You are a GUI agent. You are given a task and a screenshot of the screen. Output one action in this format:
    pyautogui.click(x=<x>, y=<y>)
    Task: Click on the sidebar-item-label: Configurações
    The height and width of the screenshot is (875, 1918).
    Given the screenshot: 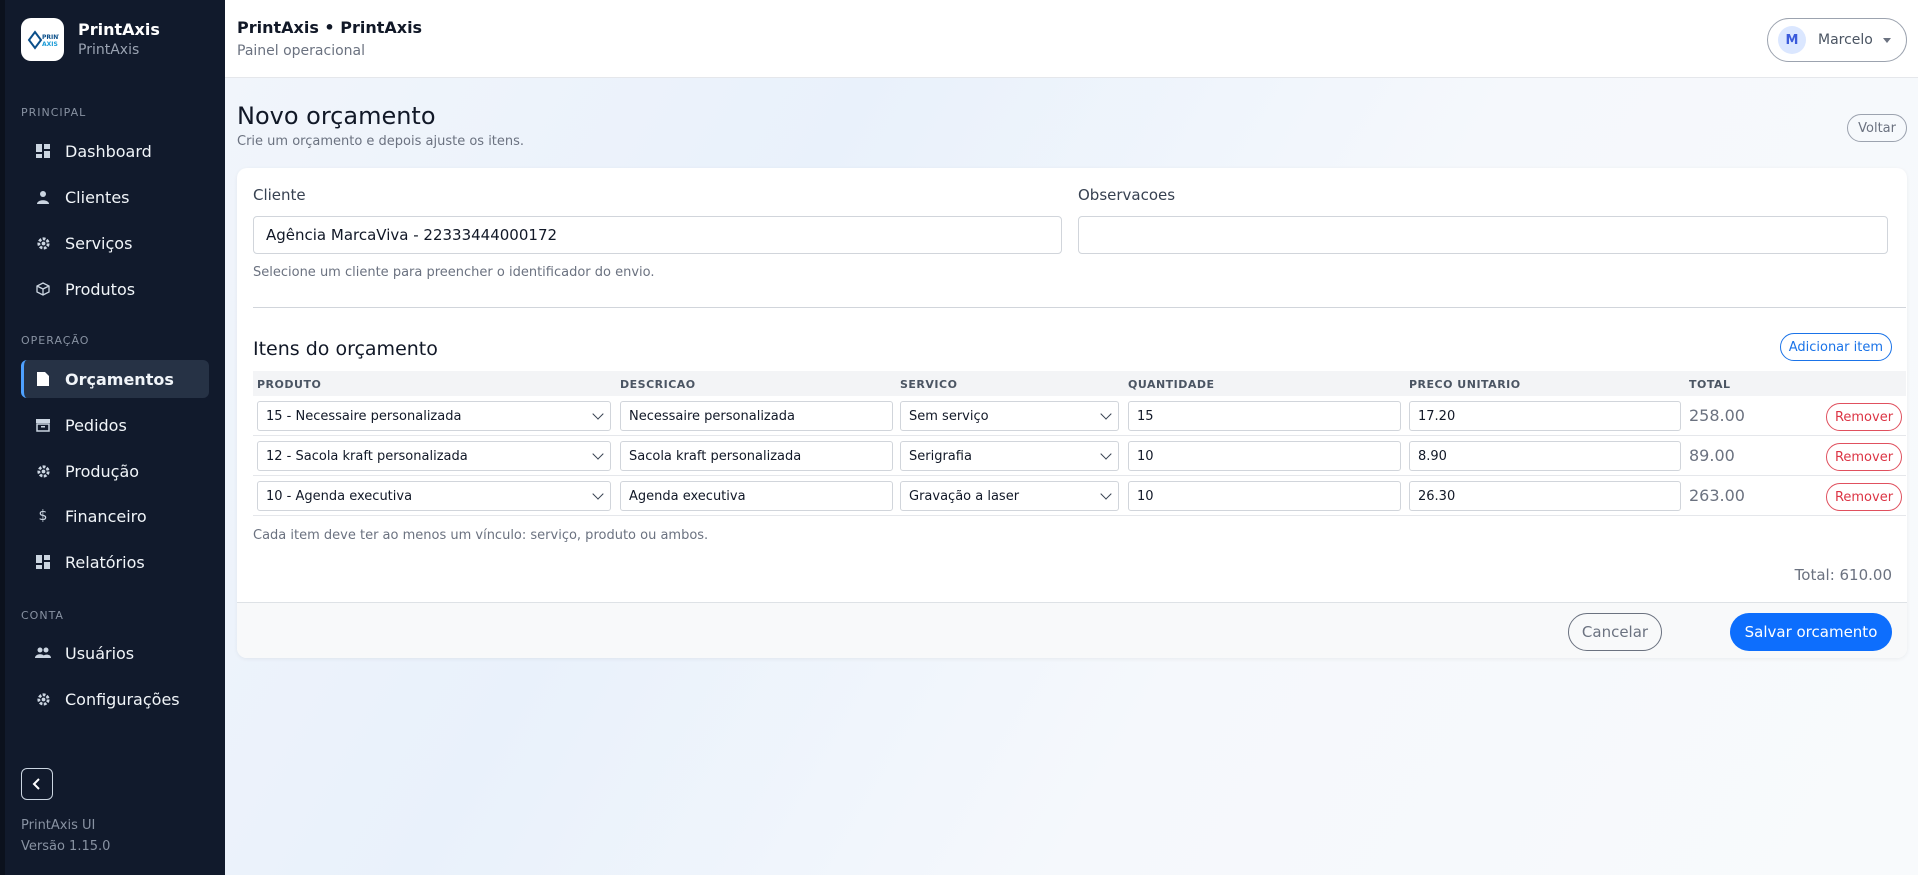 What is the action you would take?
    pyautogui.click(x=122, y=699)
    